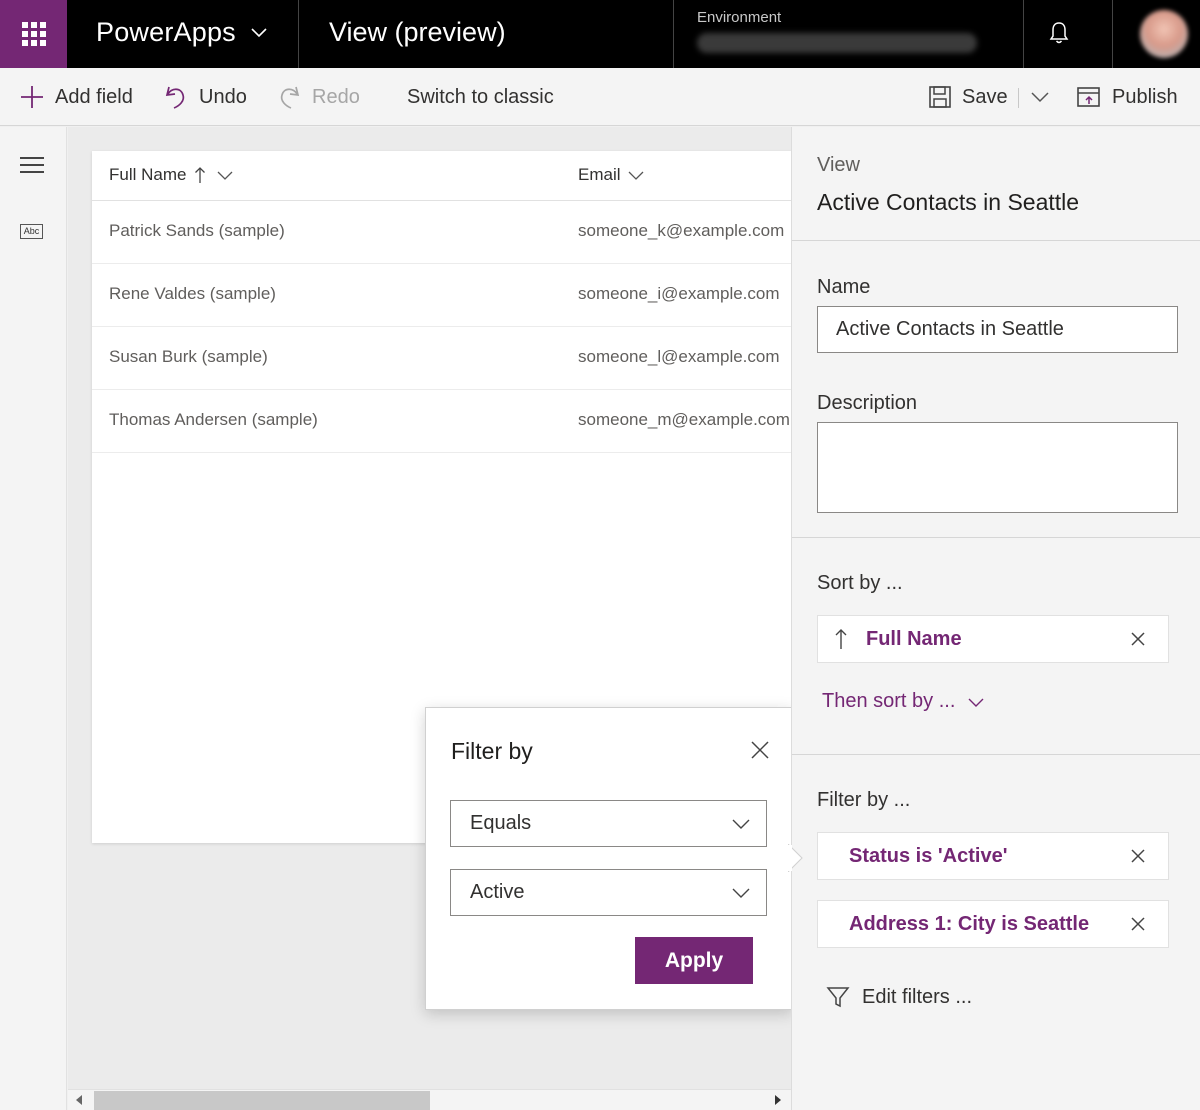 Image resolution: width=1200 pixels, height=1110 pixels. I want to click on popup-pointer, so click(795, 858).